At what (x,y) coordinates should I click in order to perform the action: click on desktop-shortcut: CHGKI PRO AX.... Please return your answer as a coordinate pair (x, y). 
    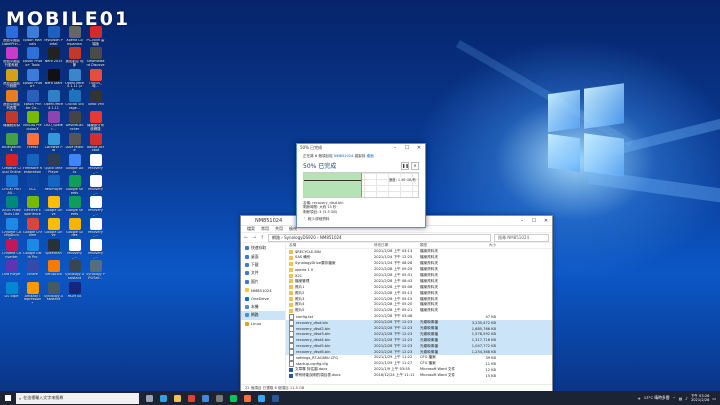
    Looking at the image, I should click on (11, 185).